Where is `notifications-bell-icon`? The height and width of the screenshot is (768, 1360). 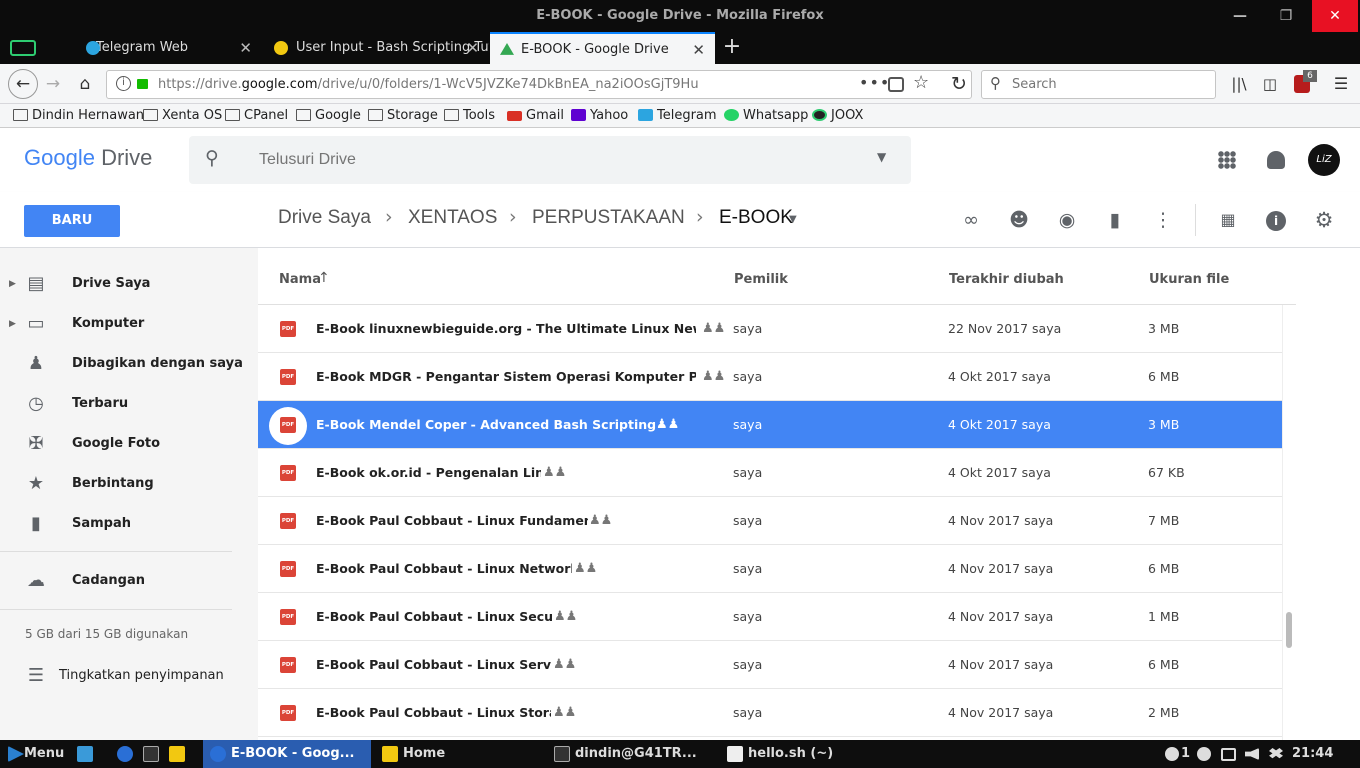 notifications-bell-icon is located at coordinates (1276, 160).